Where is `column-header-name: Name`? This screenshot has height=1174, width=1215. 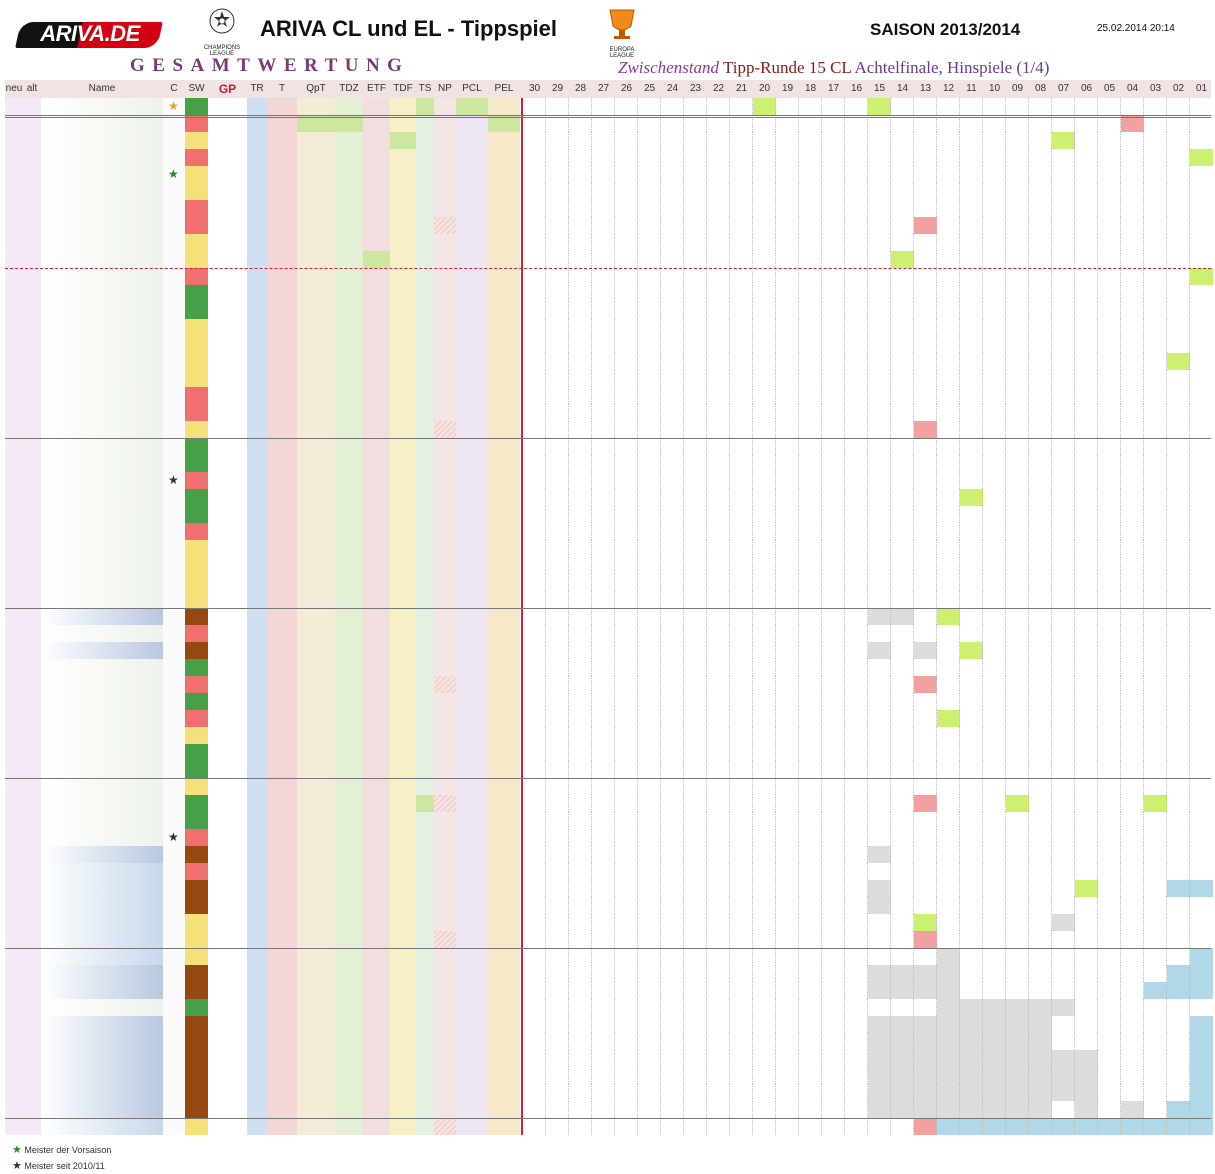
column-header-name: Name is located at coordinates (102, 89).